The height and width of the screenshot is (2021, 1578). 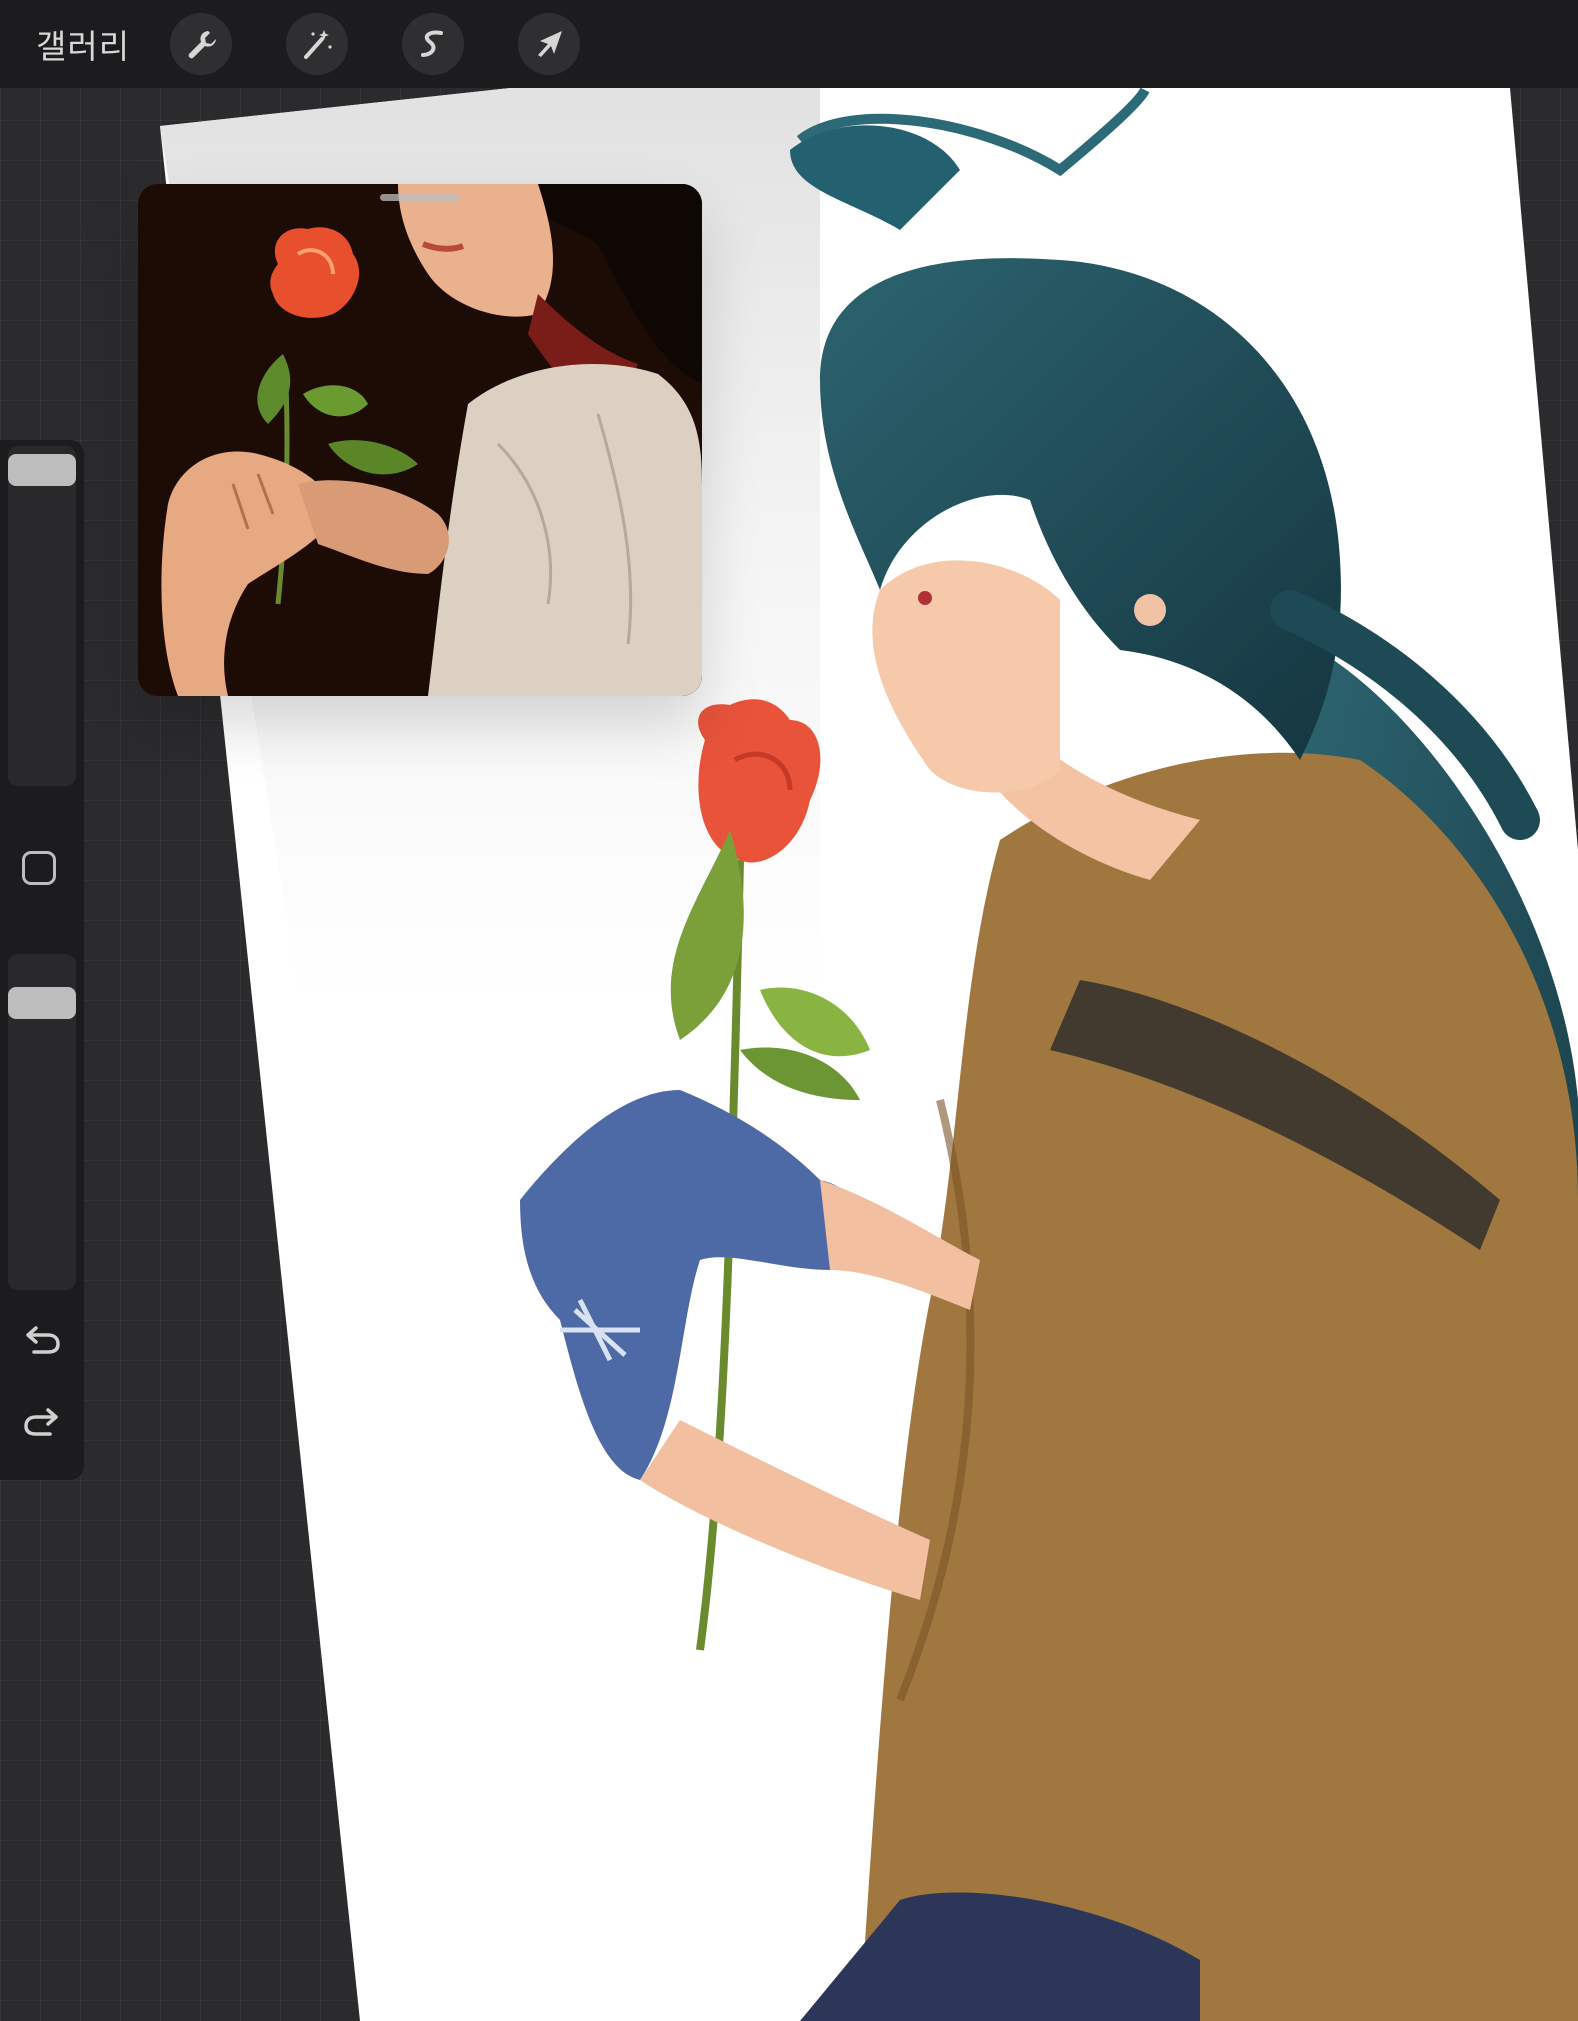 I want to click on reference-window, so click(x=420, y=440).